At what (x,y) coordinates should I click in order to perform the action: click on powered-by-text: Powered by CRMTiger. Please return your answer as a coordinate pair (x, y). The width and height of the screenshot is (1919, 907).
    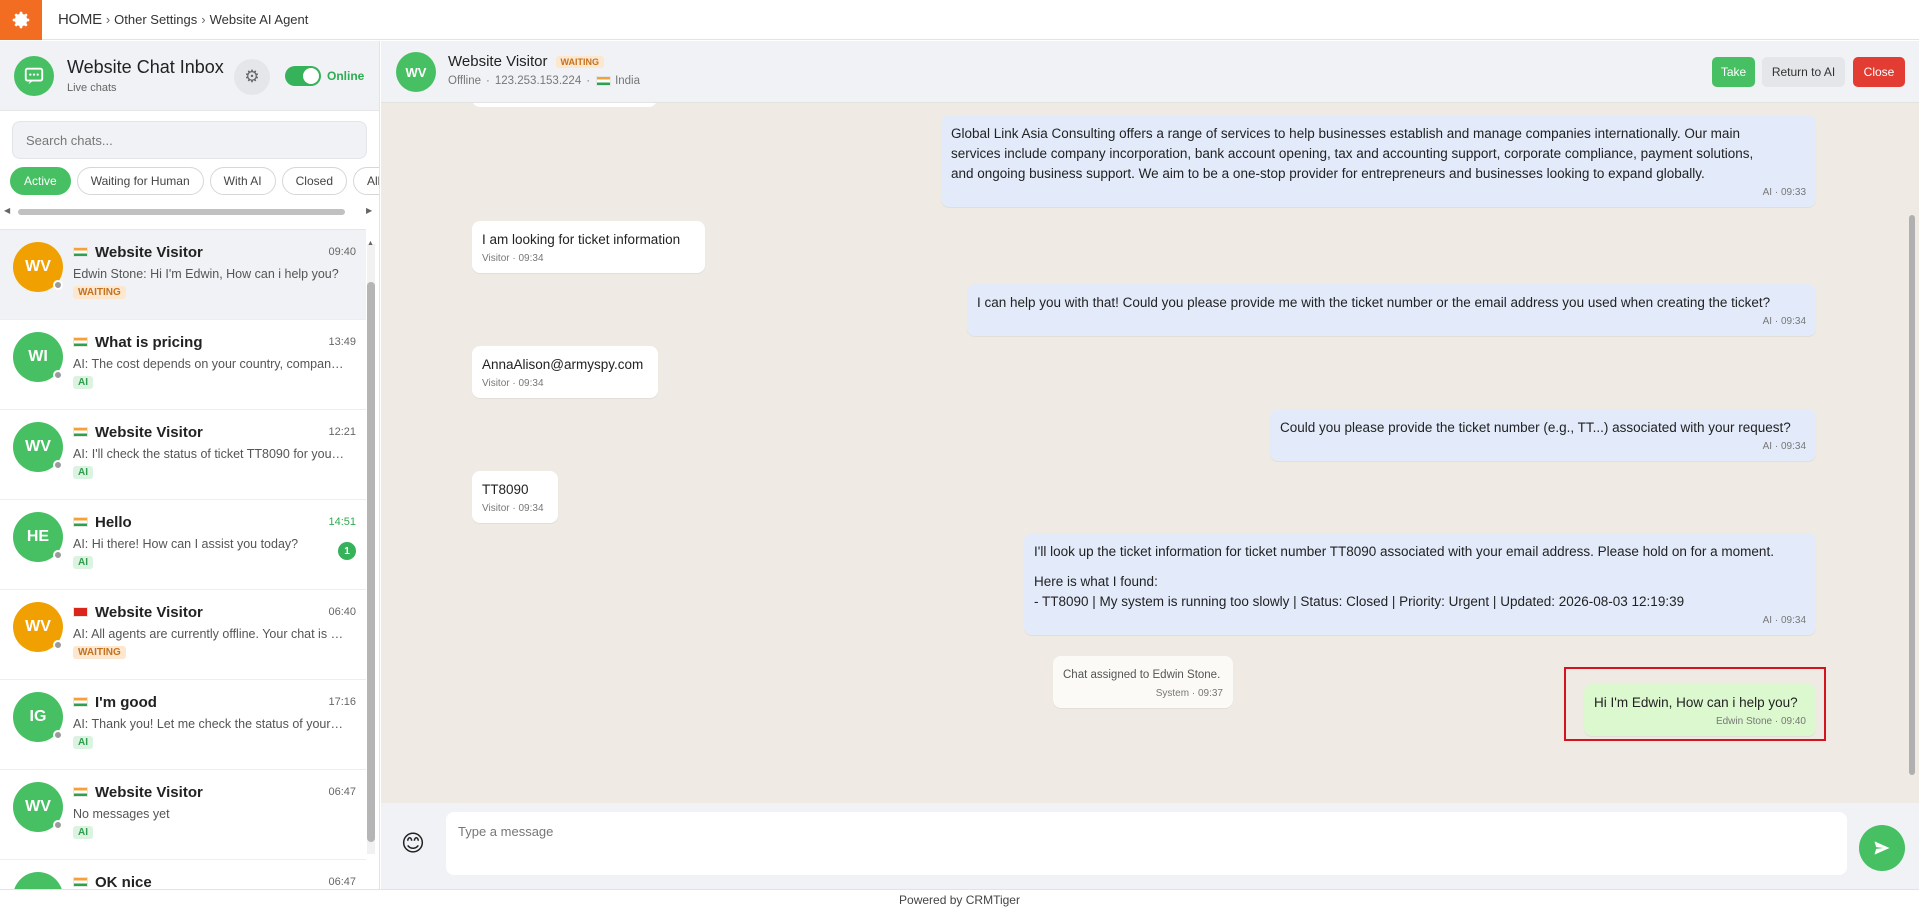
    Looking at the image, I should click on (959, 900).